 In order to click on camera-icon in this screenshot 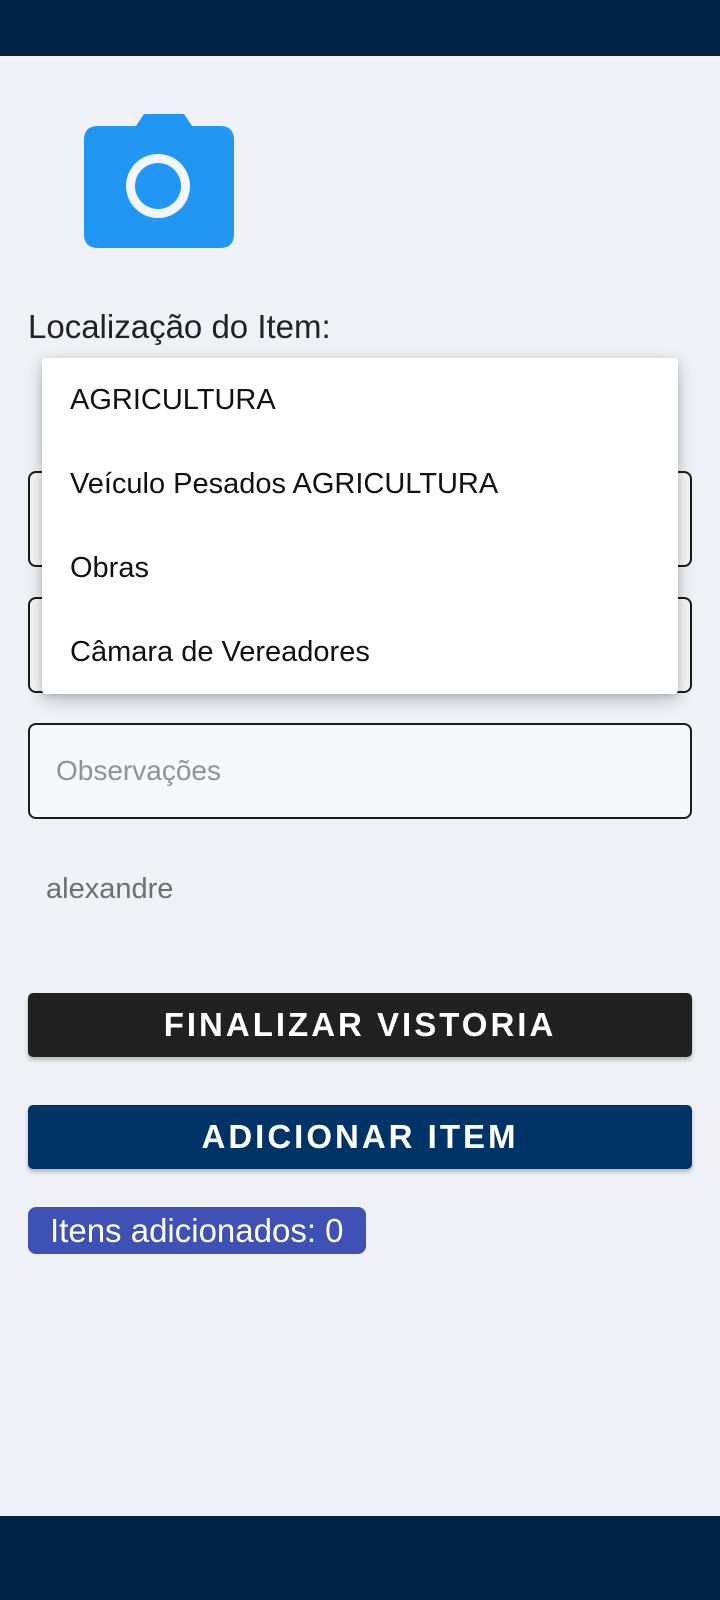, I will do `click(159, 181)`.